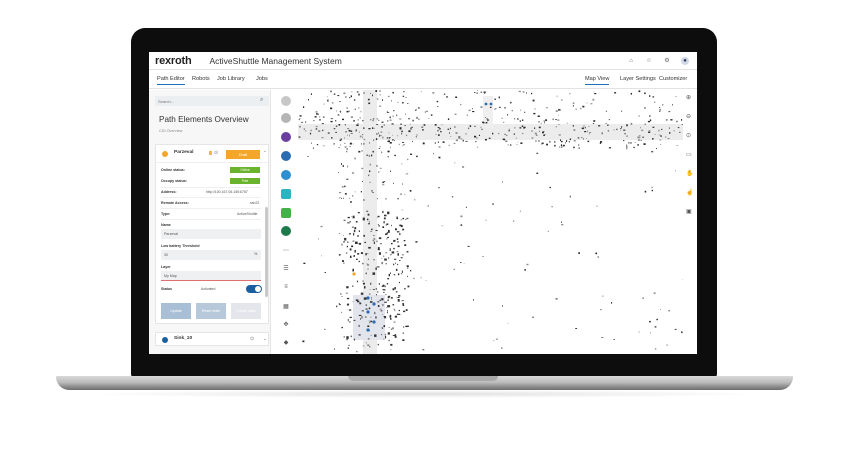  I want to click on panel-scrollbar, so click(266, 252).